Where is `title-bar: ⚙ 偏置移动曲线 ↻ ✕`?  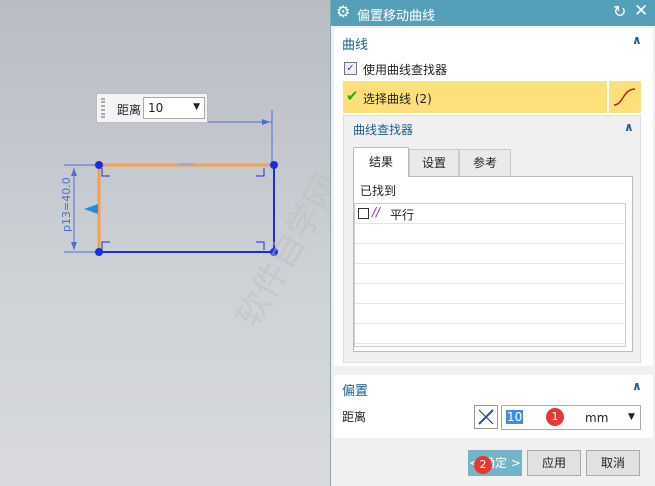
title-bar: ⚙ 偏置移动曲线 ↻ ✕ is located at coordinates (493, 13).